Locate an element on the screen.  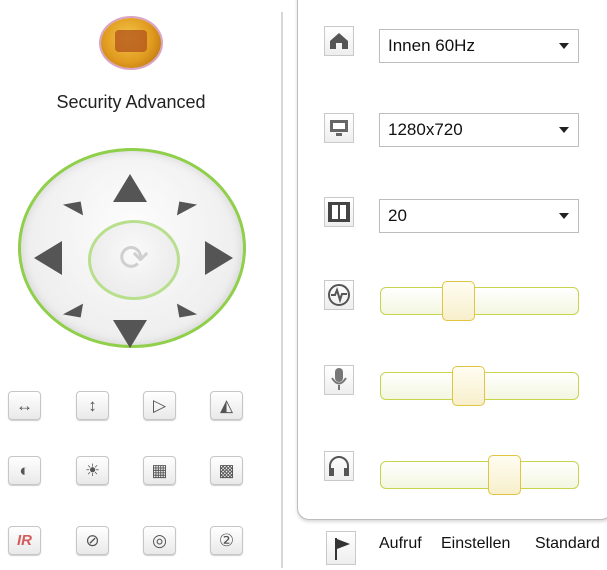
mirror-icon: ▷ is located at coordinates (159, 405).